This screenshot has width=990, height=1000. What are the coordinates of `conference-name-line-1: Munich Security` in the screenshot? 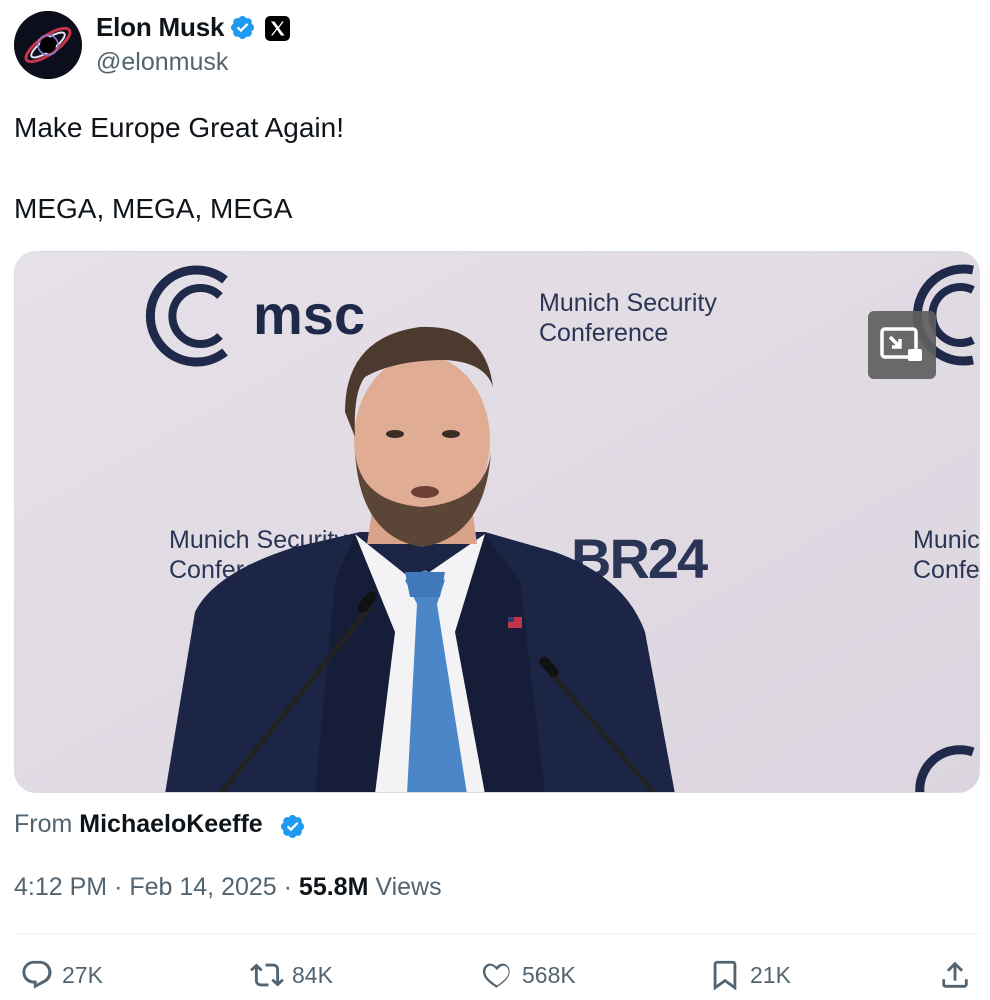 It's located at (628, 303).